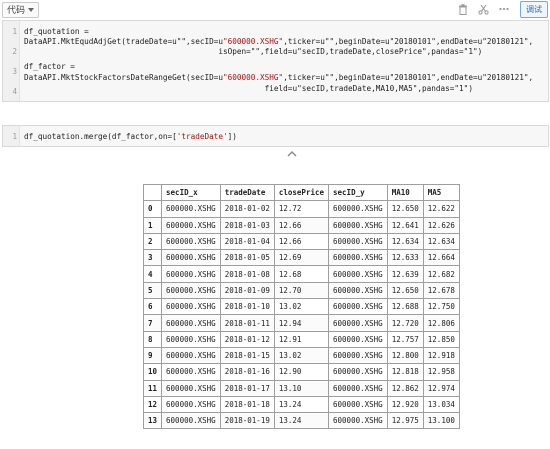 The image size is (550, 449). I want to click on table-cell: 12.678, so click(441, 290).